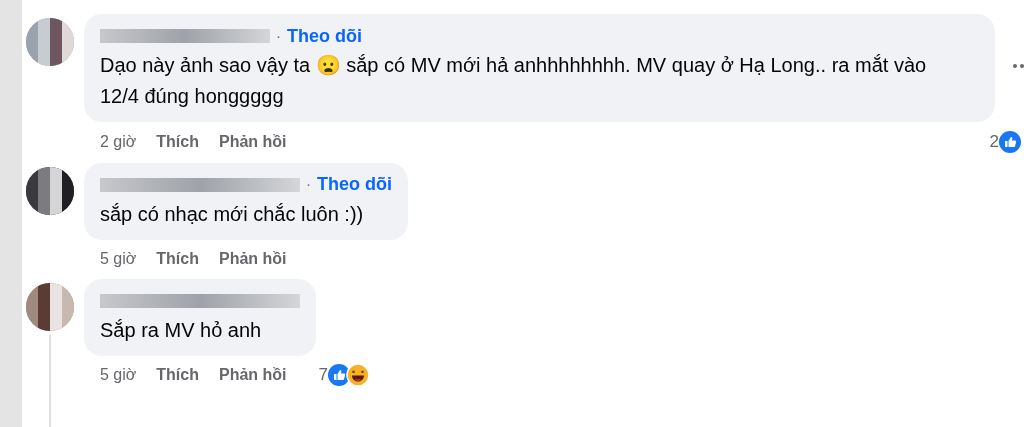 The width and height of the screenshot is (1026, 427). What do you see at coordinates (323, 374) in the screenshot?
I see `reaction-count: 7` at bounding box center [323, 374].